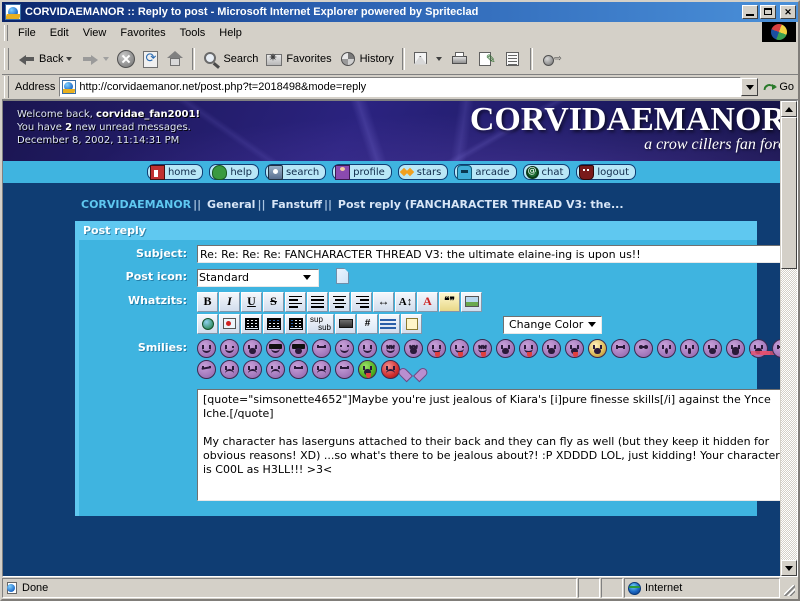 The height and width of the screenshot is (601, 800). What do you see at coordinates (106, 59) in the screenshot?
I see `forward-dropdown-icon` at bounding box center [106, 59].